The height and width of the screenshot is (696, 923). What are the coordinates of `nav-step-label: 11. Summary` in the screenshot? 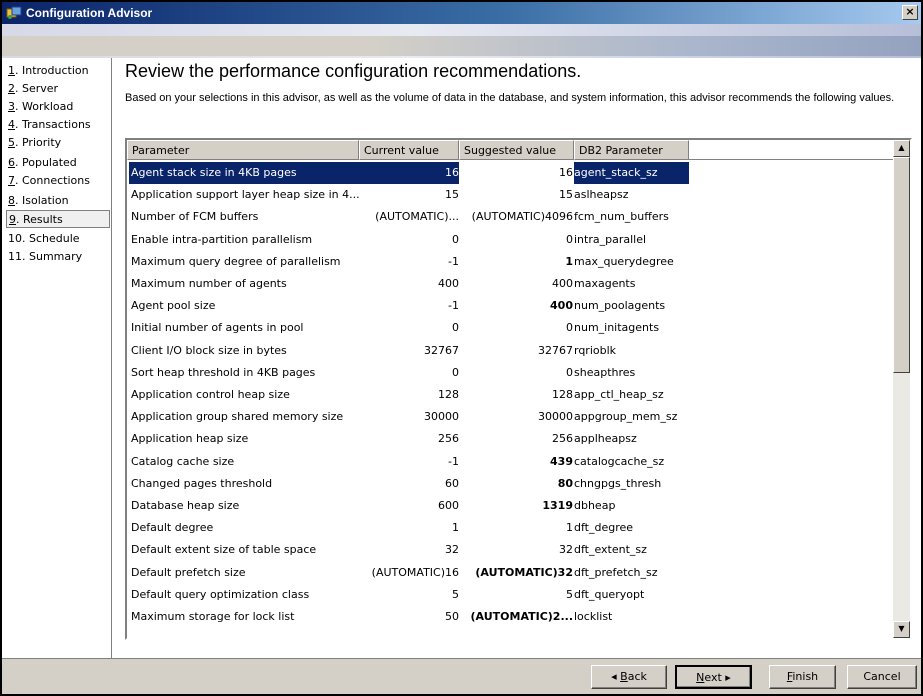 It's located at (45, 256).